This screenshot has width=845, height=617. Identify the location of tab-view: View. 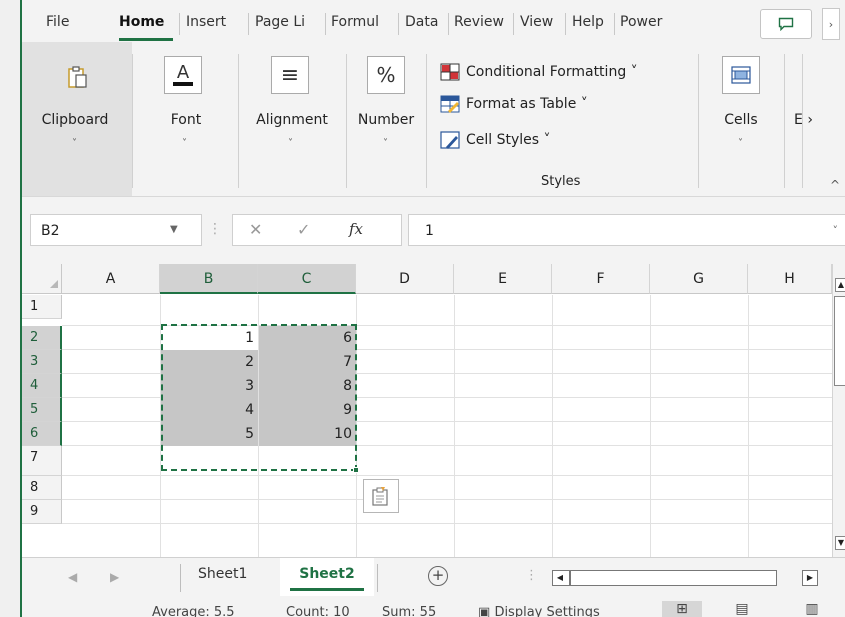
(536, 22).